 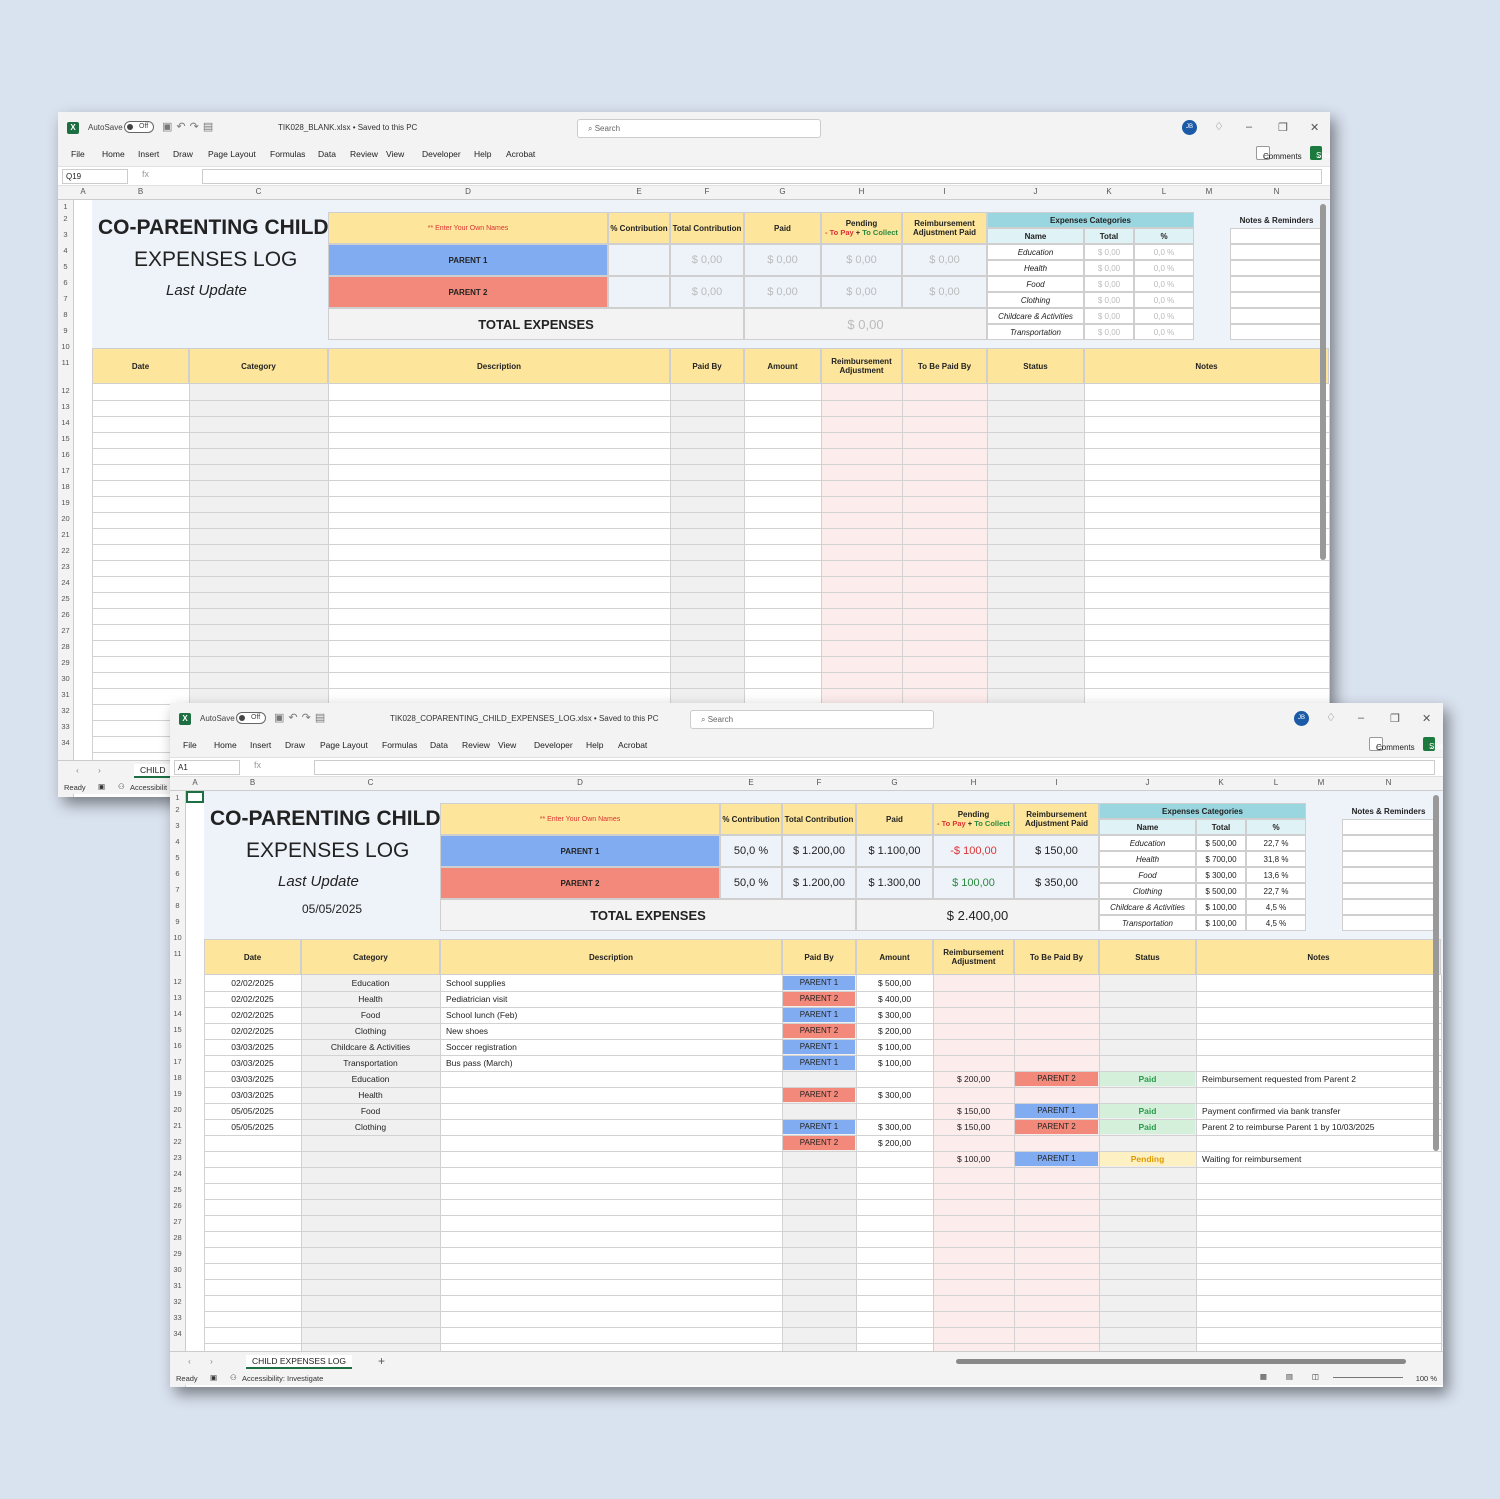 I want to click on name-box: Q19, so click(x=95, y=176).